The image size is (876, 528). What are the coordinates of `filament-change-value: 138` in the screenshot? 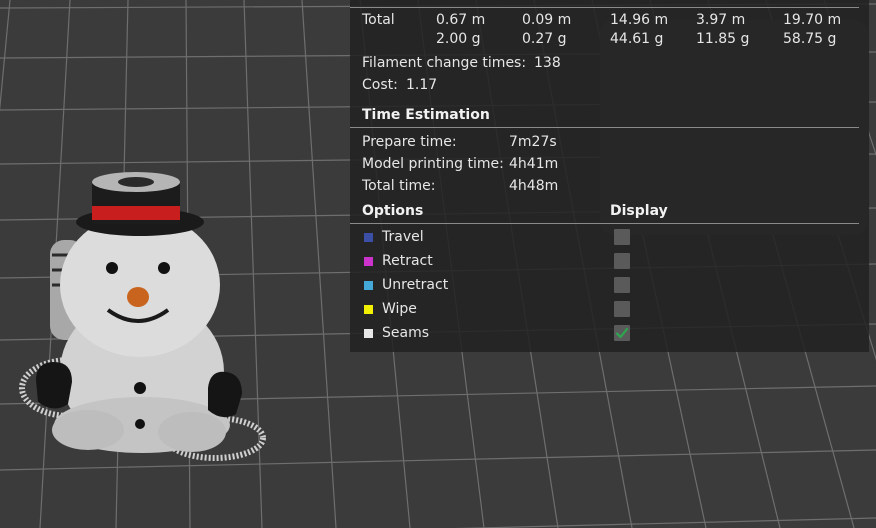 It's located at (547, 63).